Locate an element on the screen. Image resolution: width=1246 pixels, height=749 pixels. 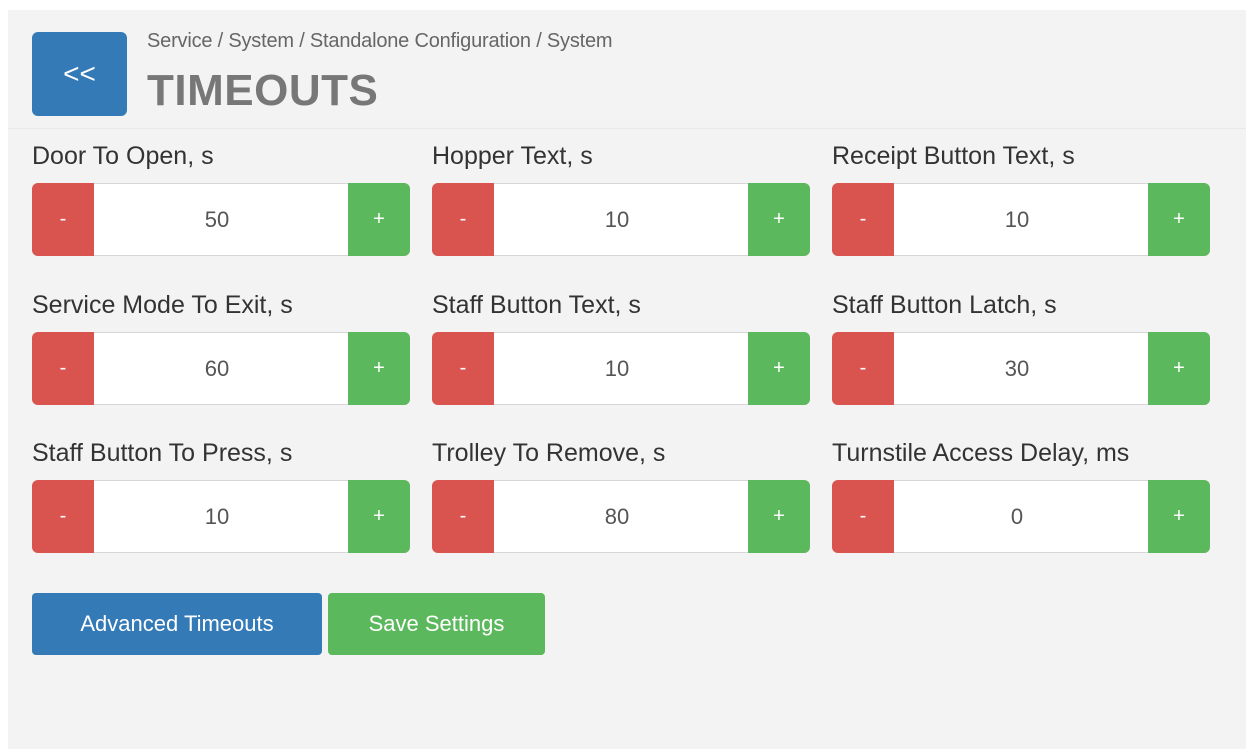
field-hopper-text: Hopper Text, s - 10 + is located at coordinates (621, 206).